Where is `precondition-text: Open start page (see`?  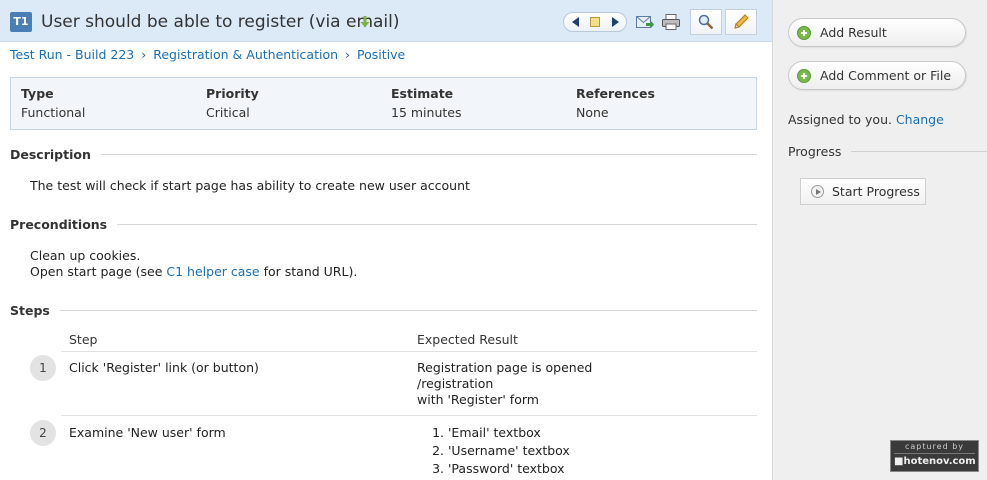
precondition-text: Open start page (see is located at coordinates (98, 271).